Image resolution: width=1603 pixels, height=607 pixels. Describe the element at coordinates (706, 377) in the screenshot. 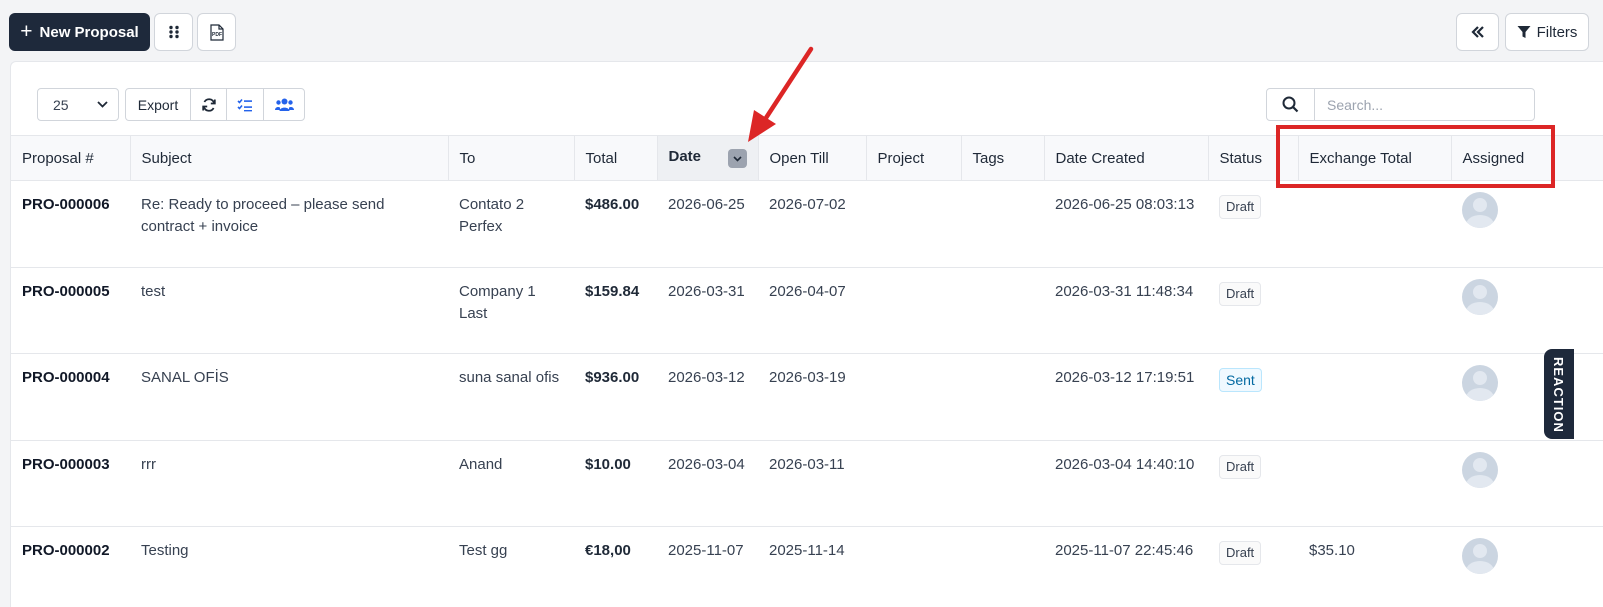

I see `date-cell: 2026-03-12` at that location.